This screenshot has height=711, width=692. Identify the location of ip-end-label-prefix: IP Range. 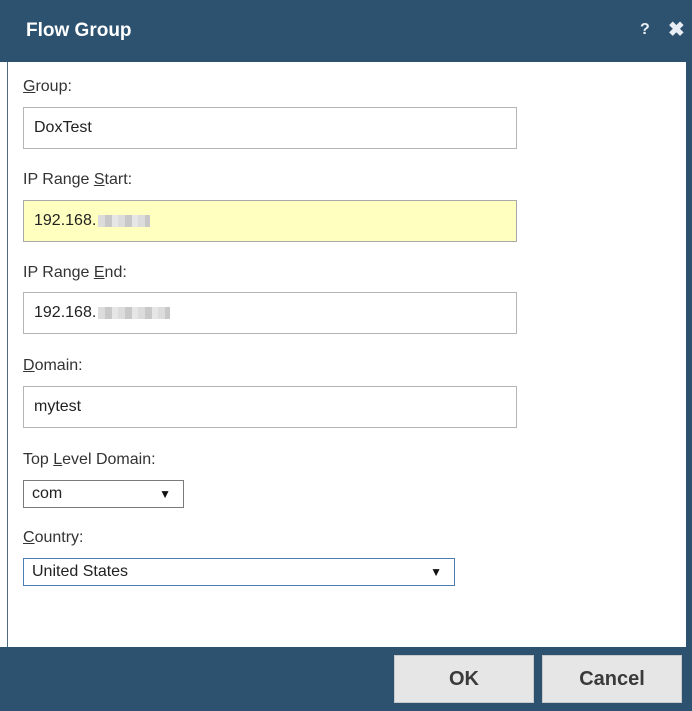
(58, 272).